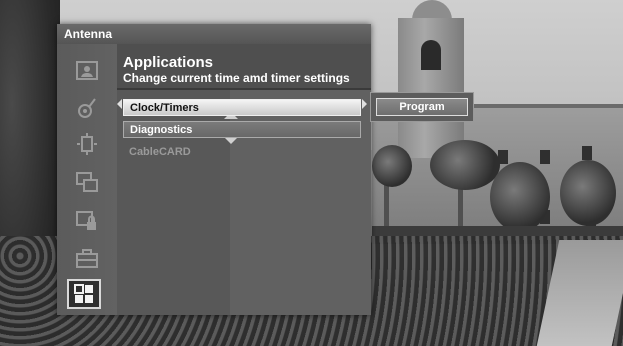 The height and width of the screenshot is (346, 623). What do you see at coordinates (431, 55) in the screenshot?
I see `bell-tower-window` at bounding box center [431, 55].